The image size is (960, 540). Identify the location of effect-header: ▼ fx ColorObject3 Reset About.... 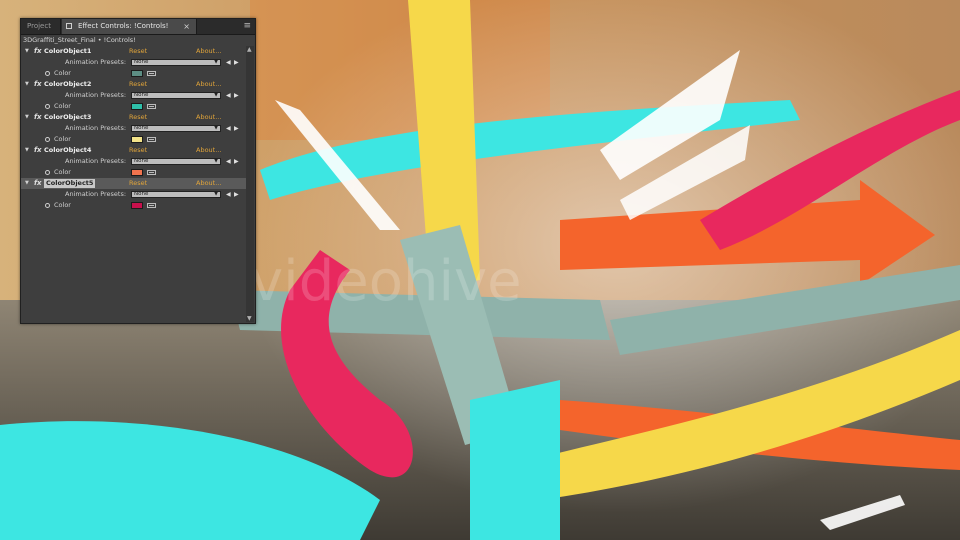
(133, 117).